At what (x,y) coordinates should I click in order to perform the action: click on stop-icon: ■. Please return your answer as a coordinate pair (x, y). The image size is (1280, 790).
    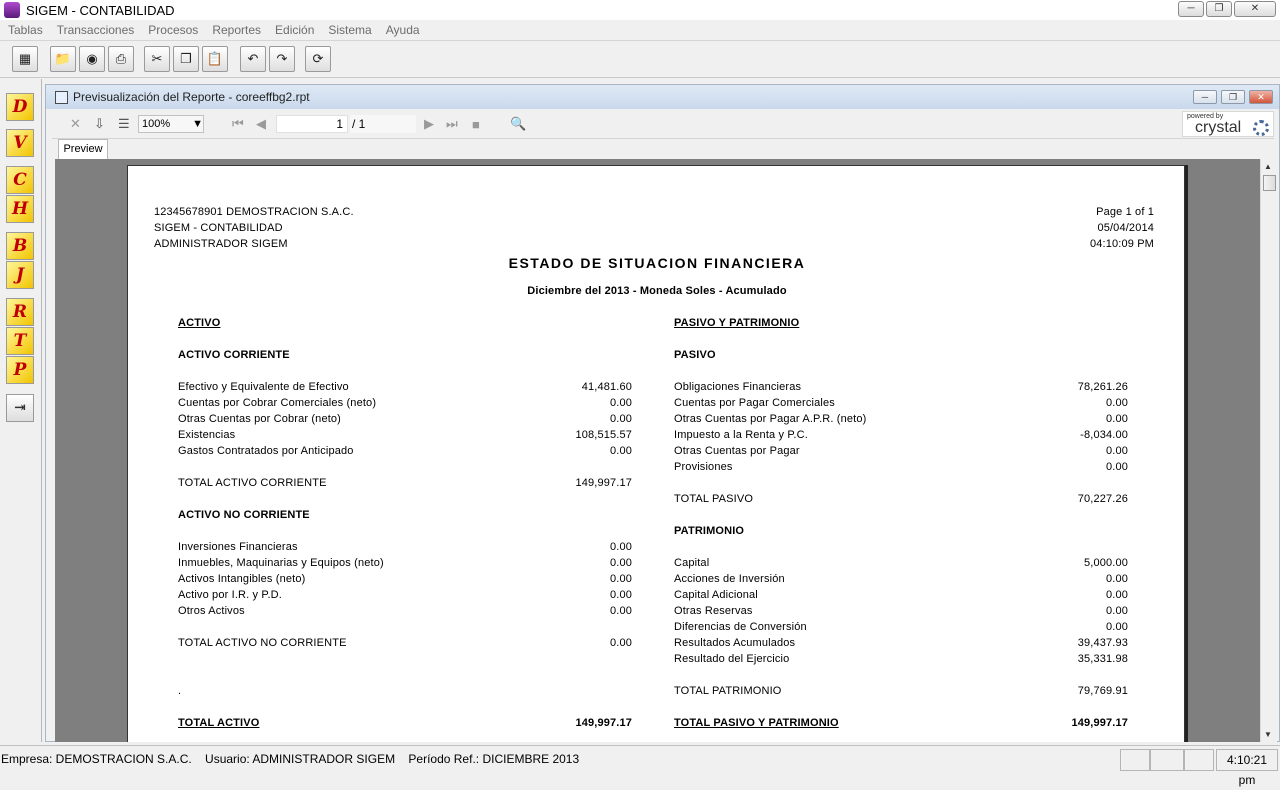
    Looking at the image, I should click on (476, 124).